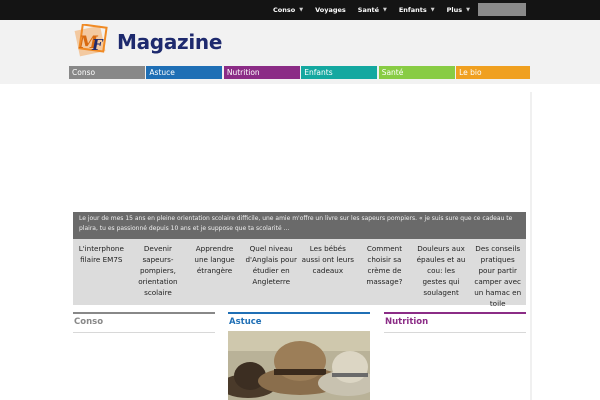  I want to click on section-title: Conso, so click(144, 323).